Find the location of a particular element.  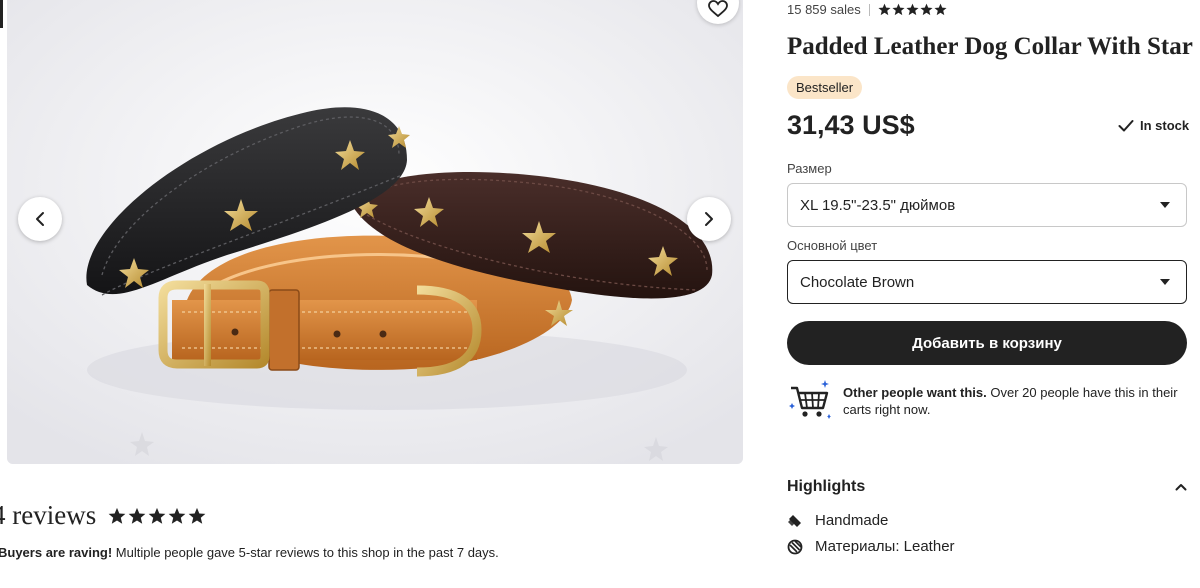

color-value: Chocolate Brown is located at coordinates (857, 282).